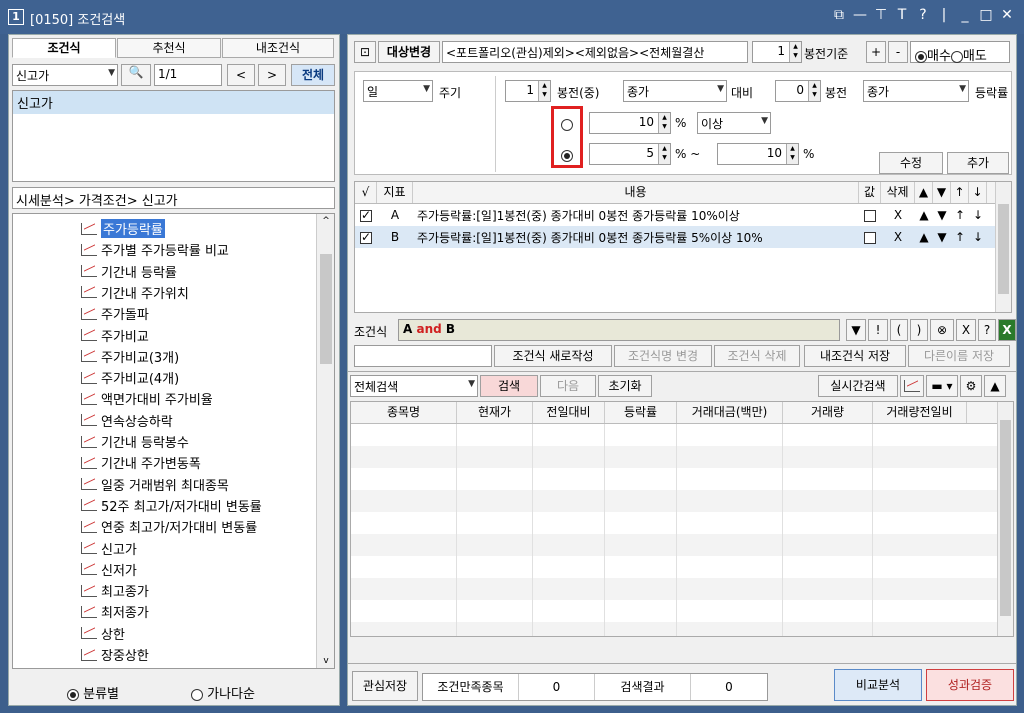 Image resolution: width=1024 pixels, height=713 pixels. What do you see at coordinates (777, 52) in the screenshot?
I see `bong-base-field: 1 ▲ ▼` at bounding box center [777, 52].